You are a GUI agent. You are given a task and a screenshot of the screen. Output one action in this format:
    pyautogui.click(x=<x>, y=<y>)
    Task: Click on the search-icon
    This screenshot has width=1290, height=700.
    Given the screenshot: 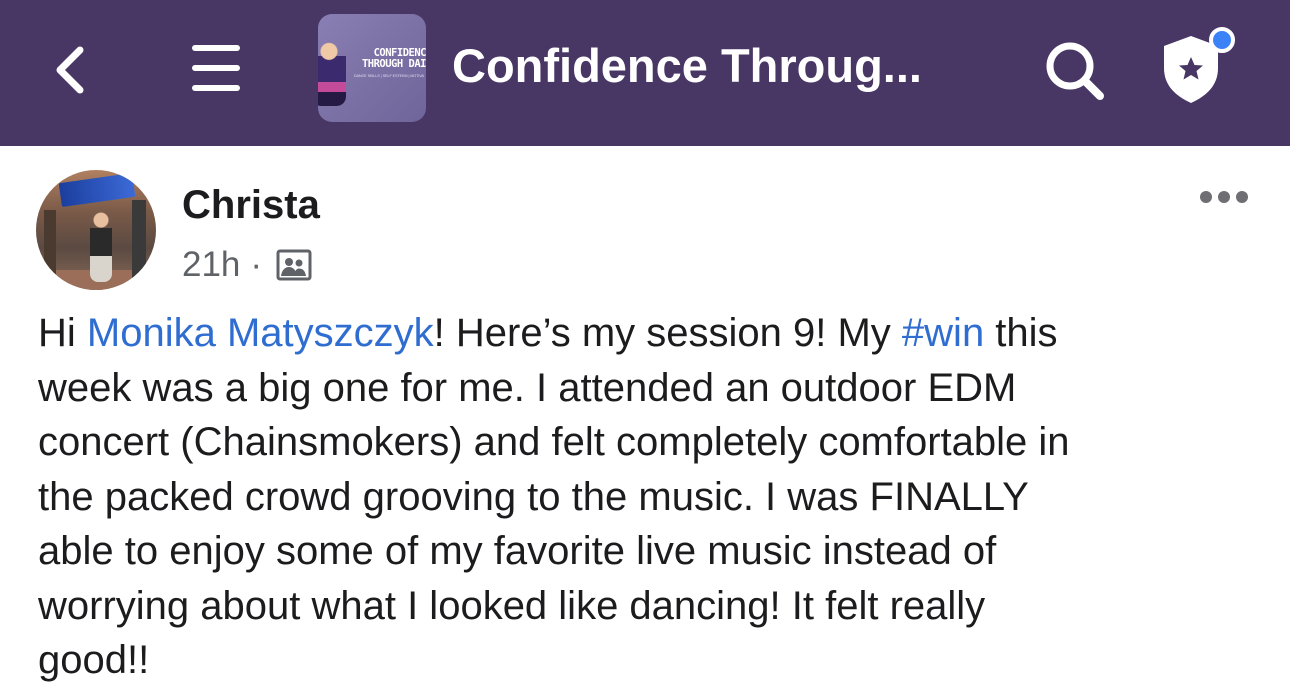 What is the action you would take?
    pyautogui.click(x=1075, y=71)
    